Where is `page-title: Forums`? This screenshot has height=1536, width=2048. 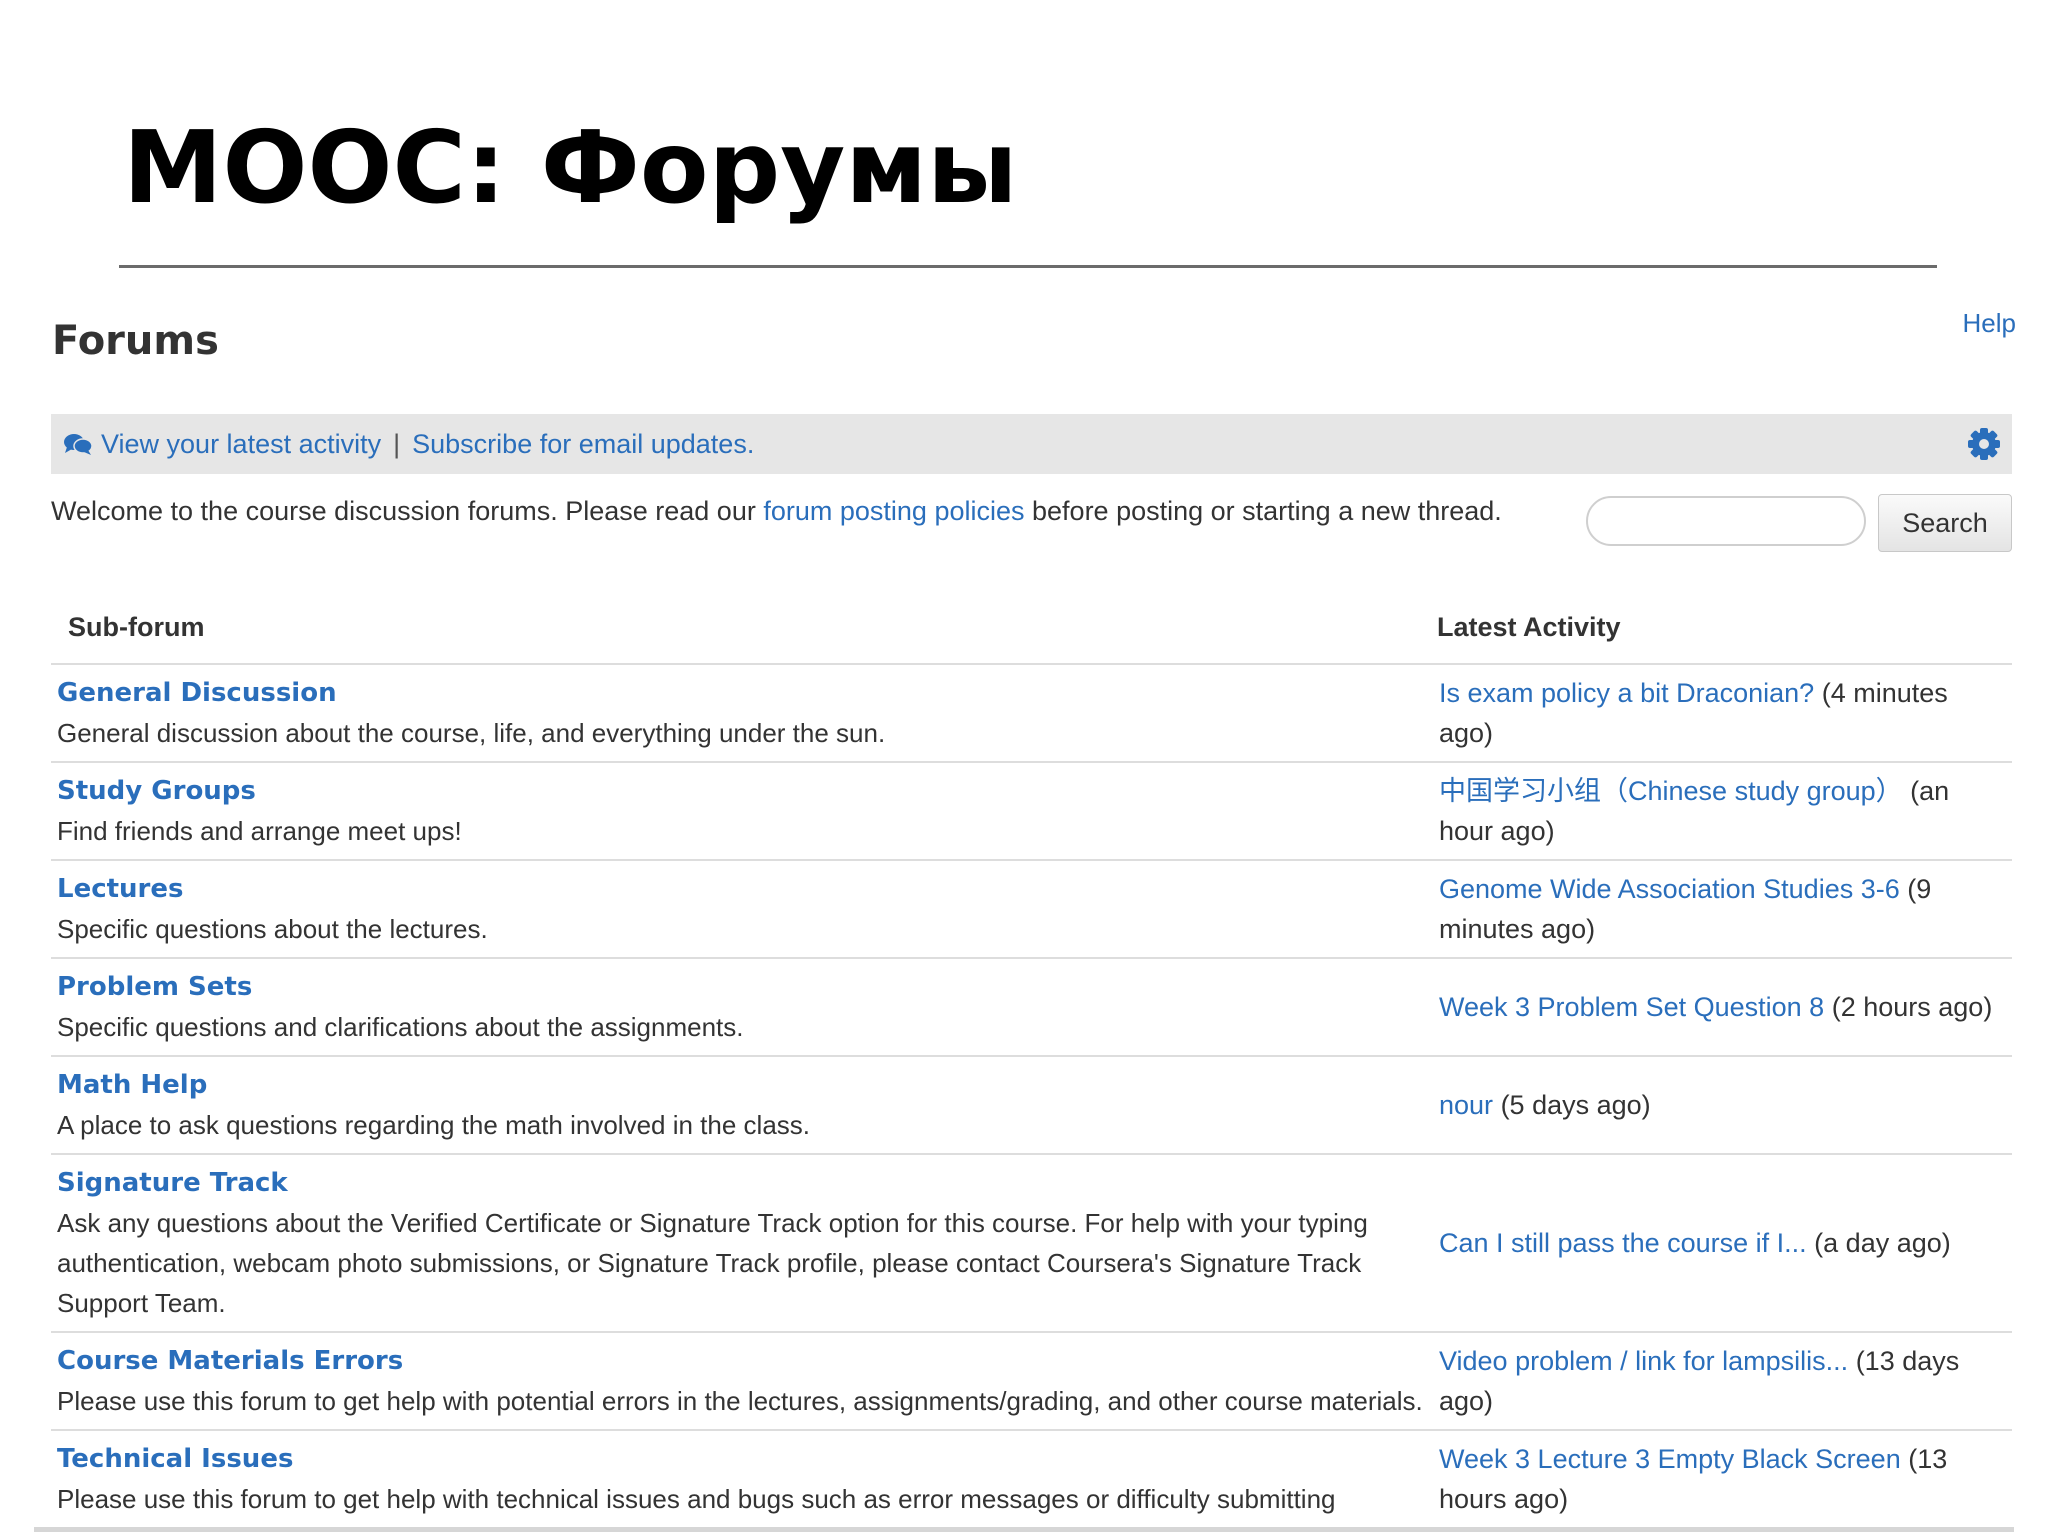
page-title: Forums is located at coordinates (135, 341).